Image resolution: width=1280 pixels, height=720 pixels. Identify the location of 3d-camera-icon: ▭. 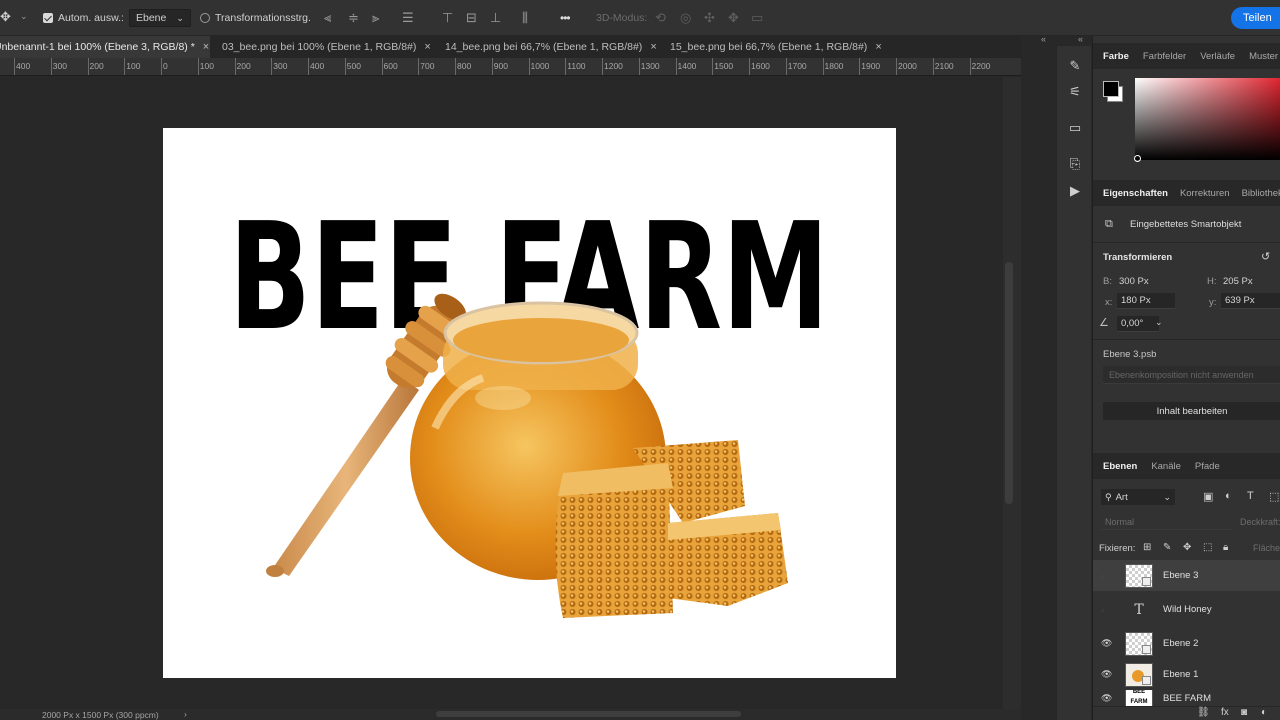
(757, 17).